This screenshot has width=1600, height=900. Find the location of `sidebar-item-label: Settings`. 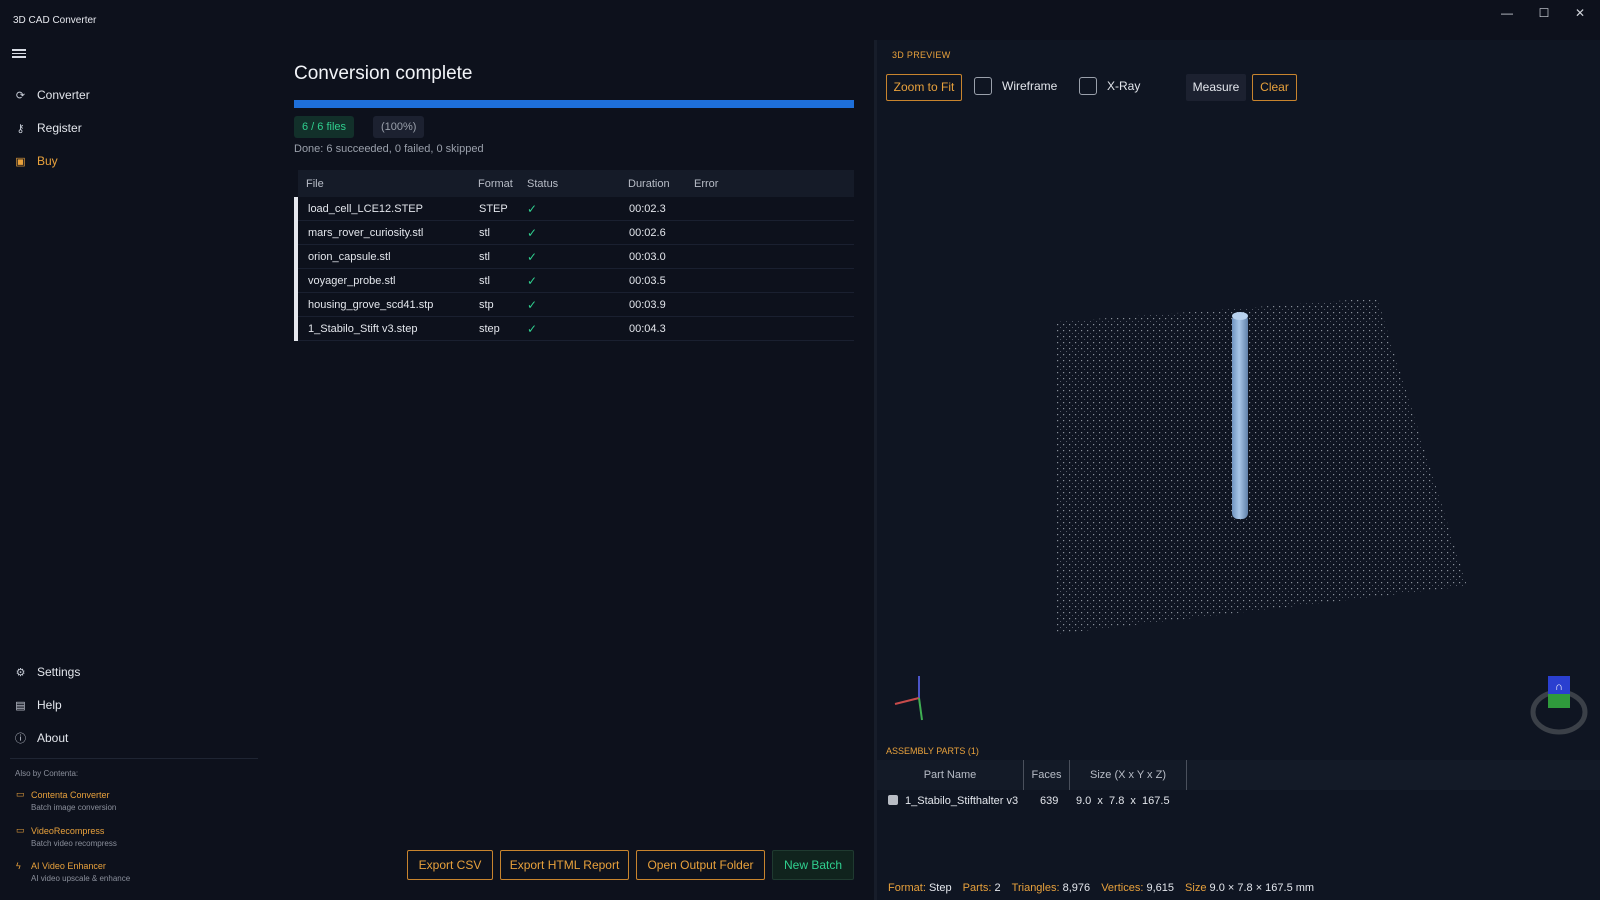

sidebar-item-label: Settings is located at coordinates (59, 672).